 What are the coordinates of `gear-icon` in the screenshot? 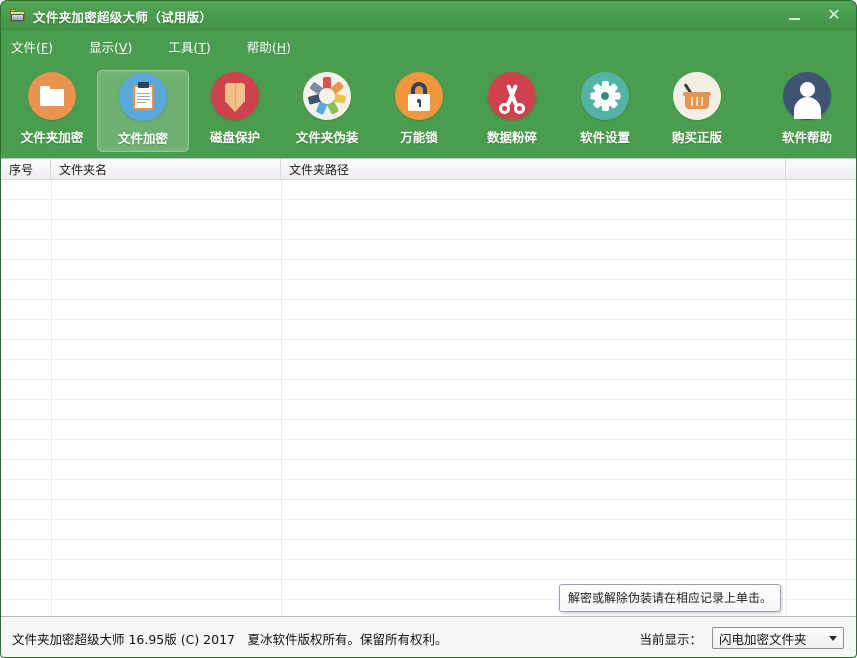 It's located at (605, 96).